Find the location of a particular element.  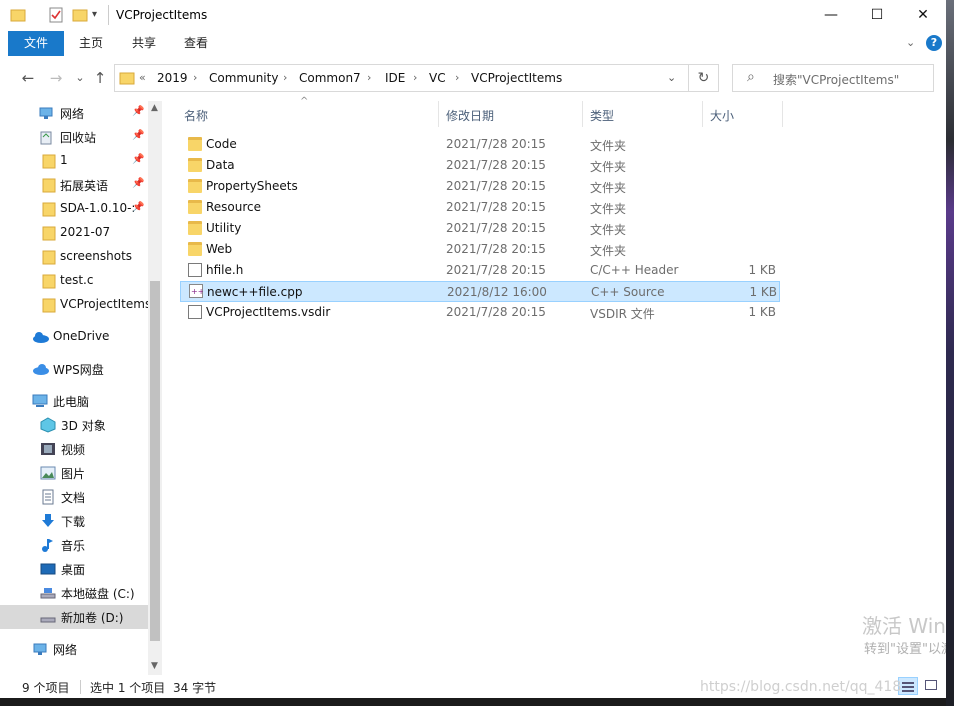

breadcrumb-ide: IDE is located at coordinates (395, 78).